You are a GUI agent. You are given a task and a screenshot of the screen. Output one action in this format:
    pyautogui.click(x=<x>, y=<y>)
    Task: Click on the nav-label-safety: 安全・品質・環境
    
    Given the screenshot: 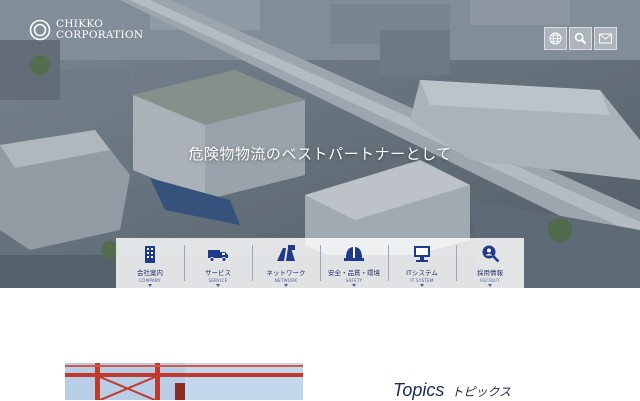 What is the action you would take?
    pyautogui.click(x=354, y=273)
    